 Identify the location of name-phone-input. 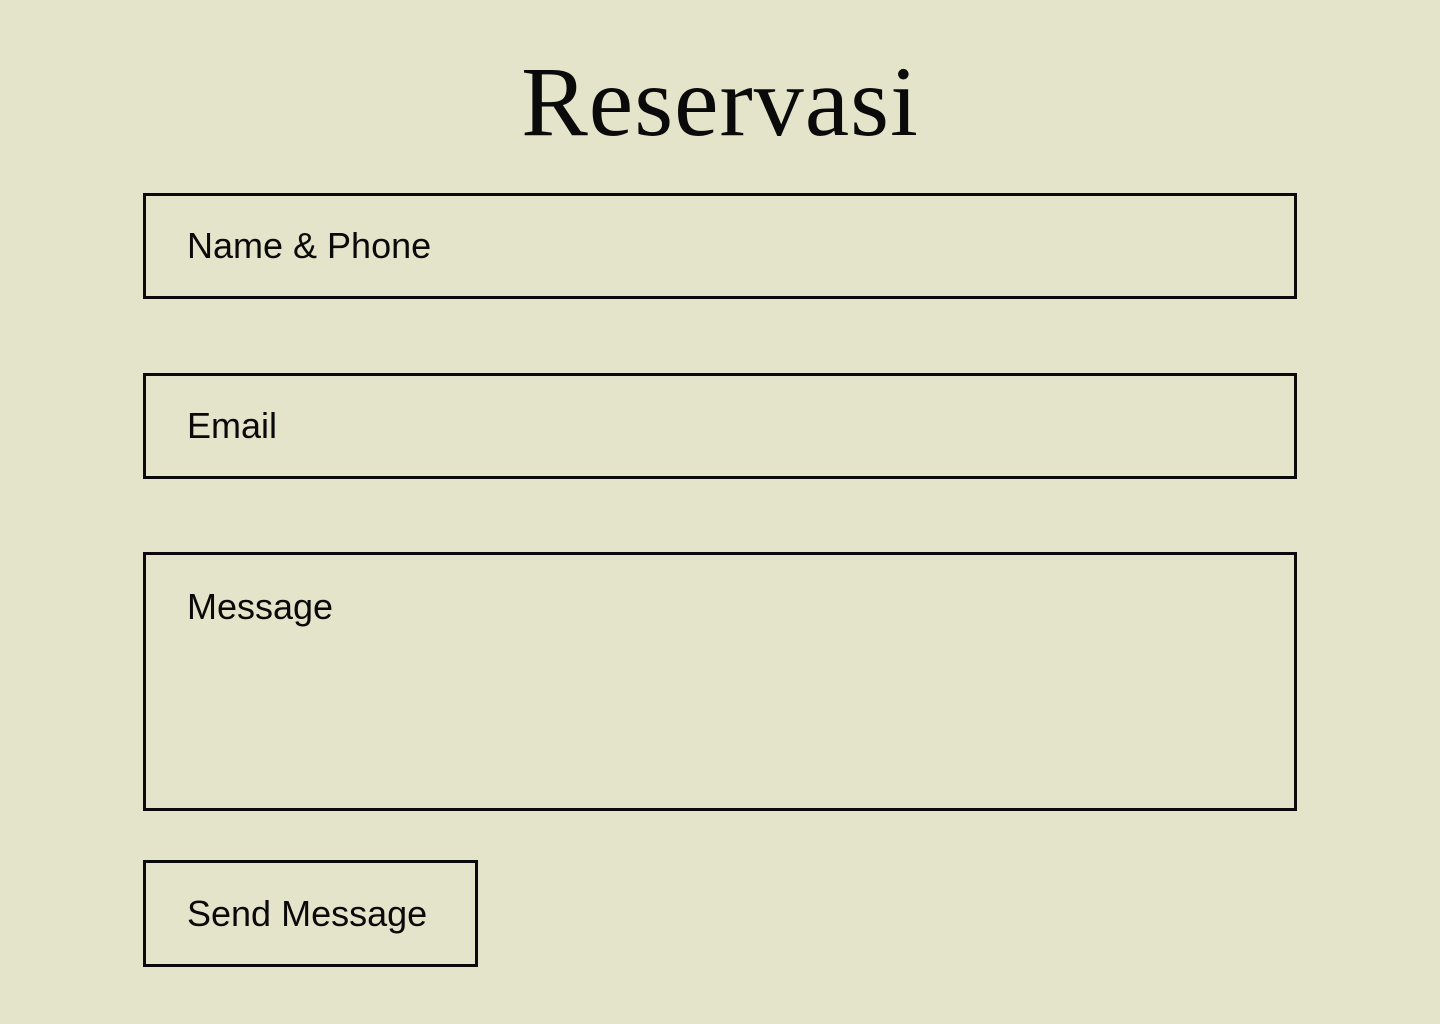
(720, 246).